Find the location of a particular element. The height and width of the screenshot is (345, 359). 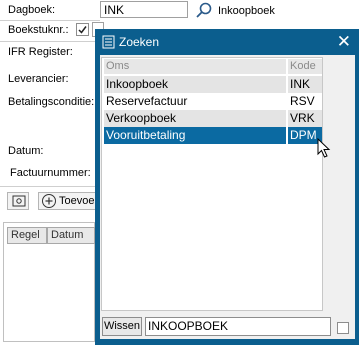

row-kode: INK is located at coordinates (305, 84).